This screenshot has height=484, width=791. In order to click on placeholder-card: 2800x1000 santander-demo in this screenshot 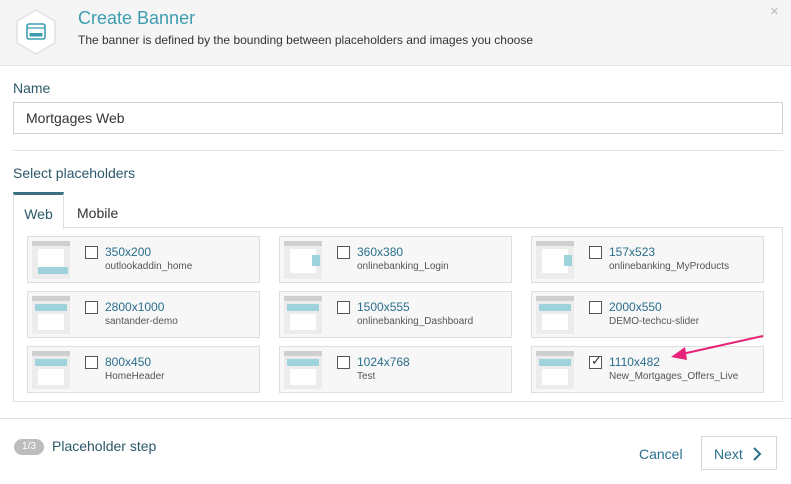, I will do `click(143, 314)`.